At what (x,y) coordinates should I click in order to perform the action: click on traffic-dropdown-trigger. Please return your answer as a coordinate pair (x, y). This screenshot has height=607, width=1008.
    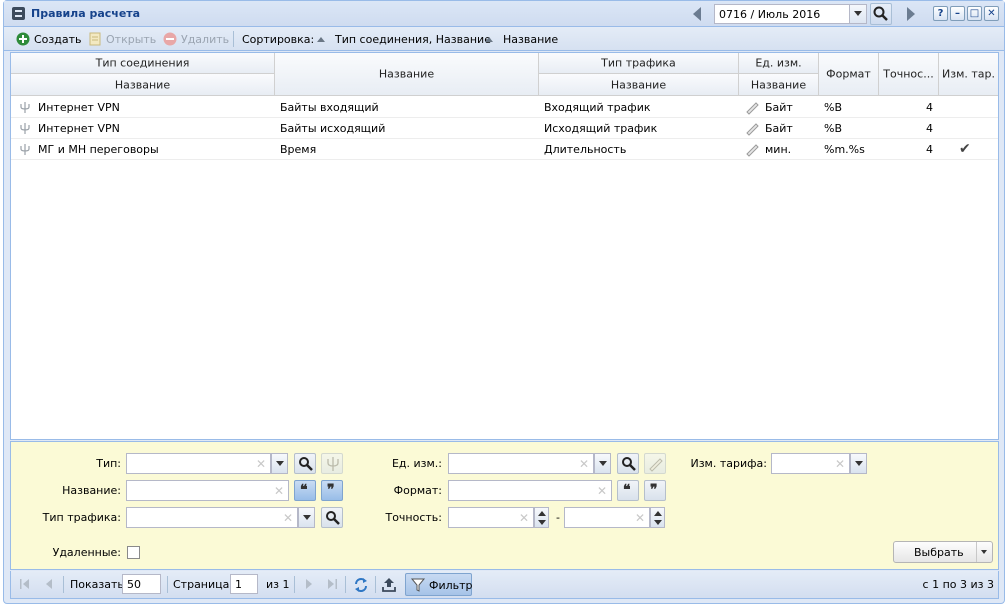
    Looking at the image, I should click on (306, 517).